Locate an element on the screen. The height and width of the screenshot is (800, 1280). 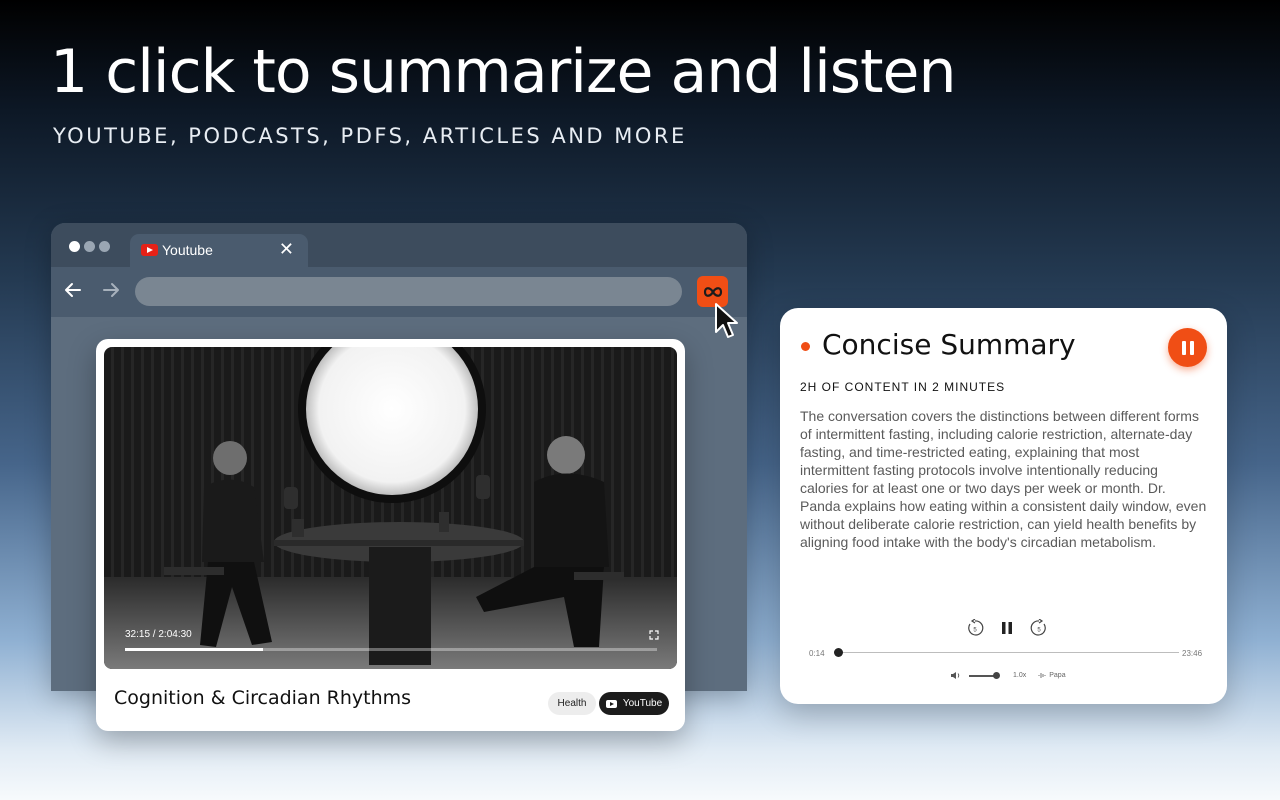
rewind-5-icon: 5 is located at coordinates (975, 628).